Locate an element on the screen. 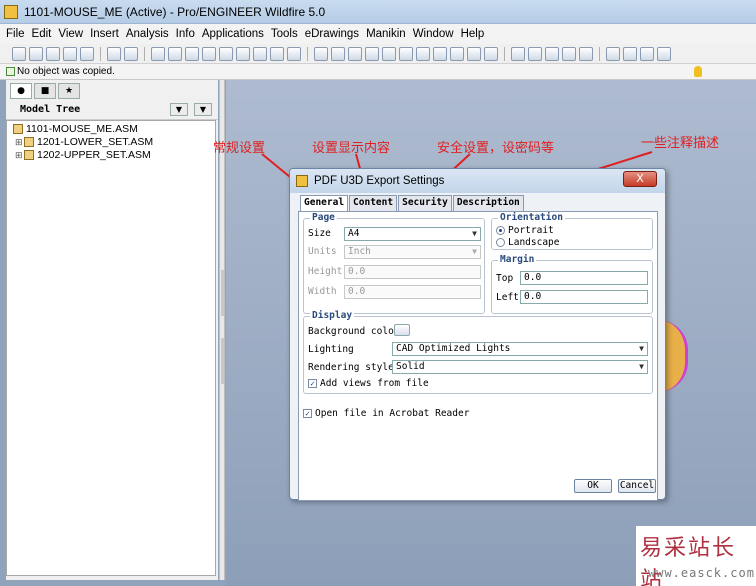  lighting-value: CAD Optimized Lights is located at coordinates (453, 348).